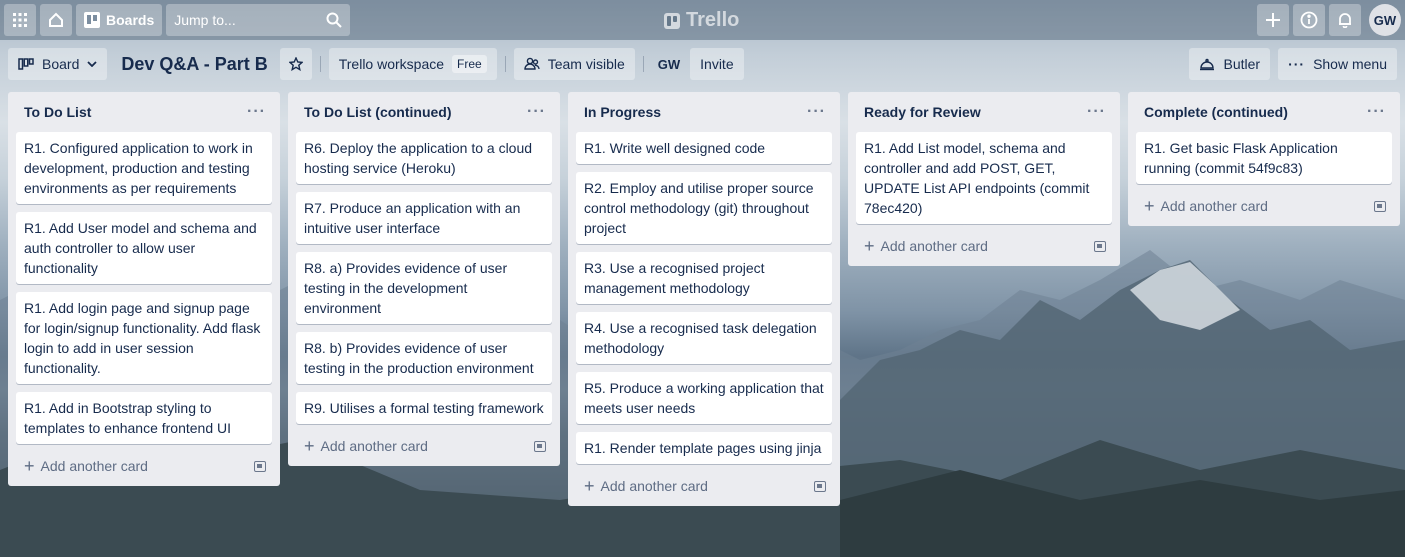 This screenshot has width=1405, height=557. I want to click on list-title: In Progress, so click(622, 112).